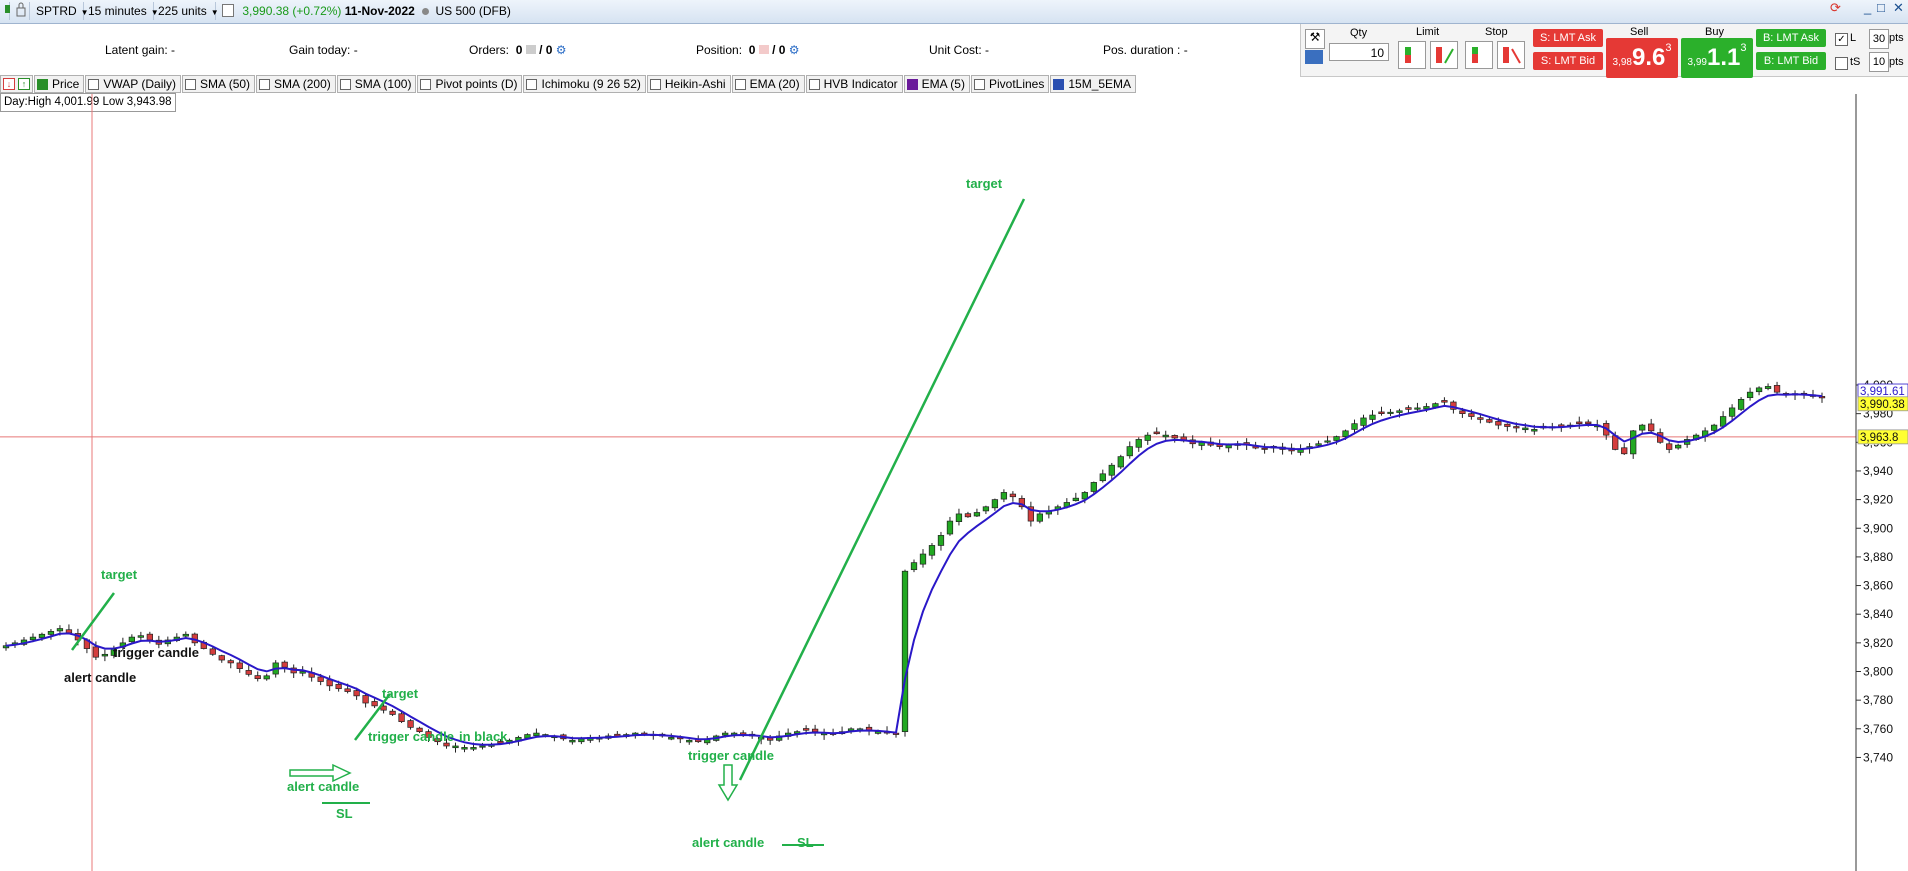 The image size is (1908, 871). I want to click on y-tick-label: 3,920, so click(1878, 500).